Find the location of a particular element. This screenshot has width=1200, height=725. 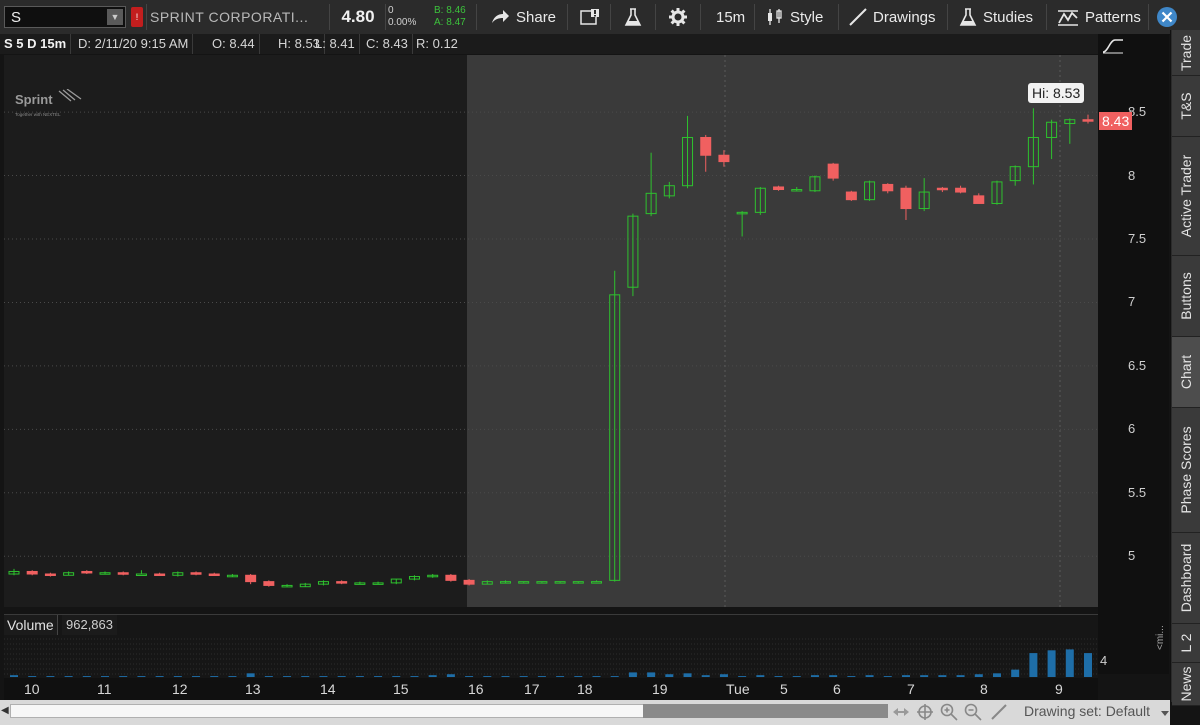

alert-button is located at coordinates (590, 17).